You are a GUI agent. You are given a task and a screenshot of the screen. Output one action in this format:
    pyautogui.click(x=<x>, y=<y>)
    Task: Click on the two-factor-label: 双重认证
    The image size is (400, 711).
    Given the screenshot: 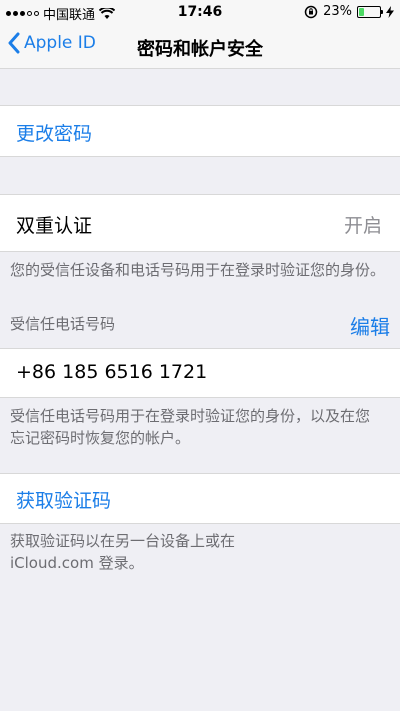 What is the action you would take?
    pyautogui.click(x=54, y=226)
    